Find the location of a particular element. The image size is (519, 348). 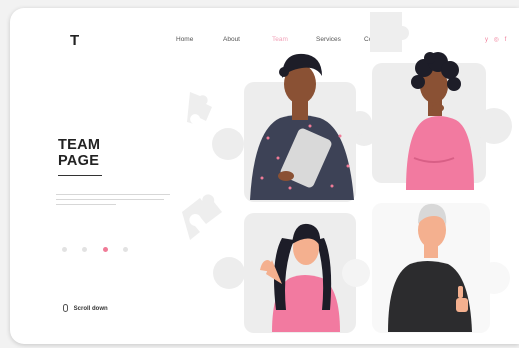

slider-dot-active is located at coordinates (105, 249).